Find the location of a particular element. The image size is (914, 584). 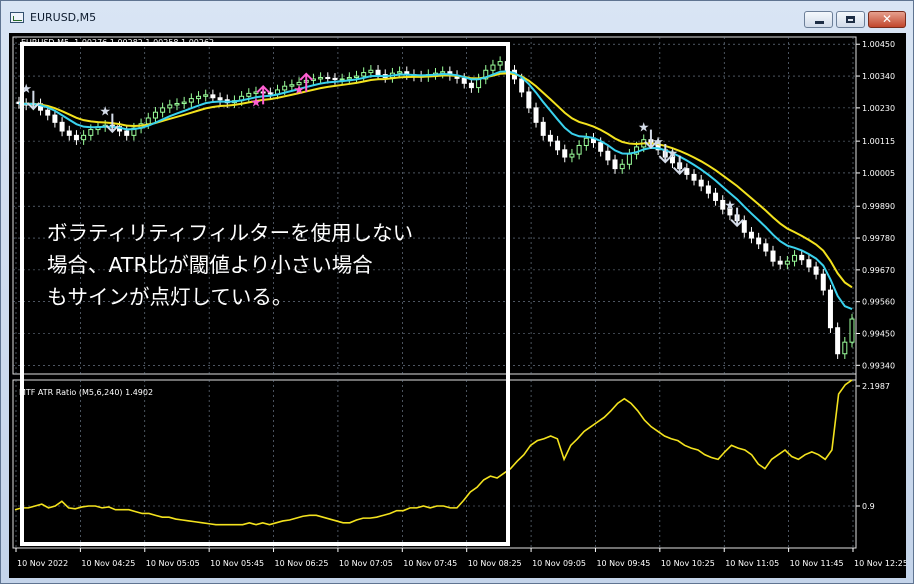

price-tick-label: 1.00340 is located at coordinates (878, 76).